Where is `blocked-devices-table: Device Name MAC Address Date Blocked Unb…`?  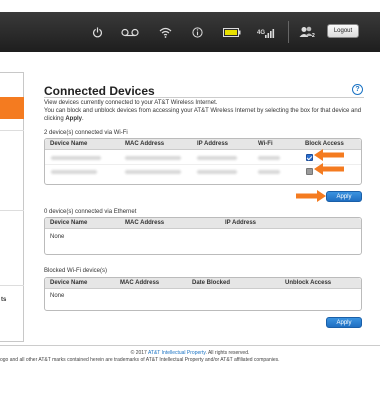
blocked-devices-table: Device Name MAC Address Date Blocked Unb… is located at coordinates (203, 294).